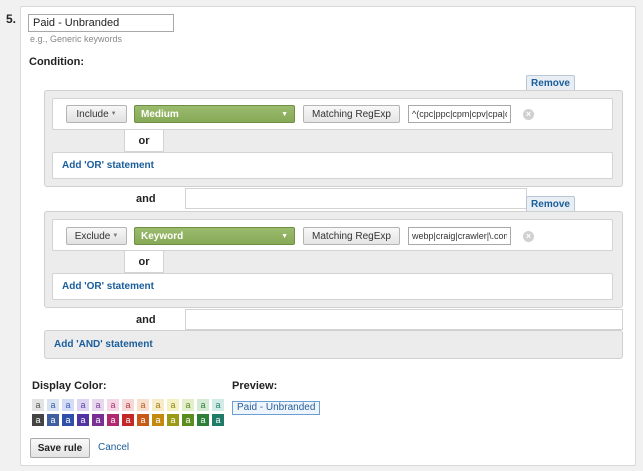 The height and width of the screenshot is (471, 643). What do you see at coordinates (108, 165) in the screenshot?
I see `add-or-statement-link-1: Add 'OR' statement` at bounding box center [108, 165].